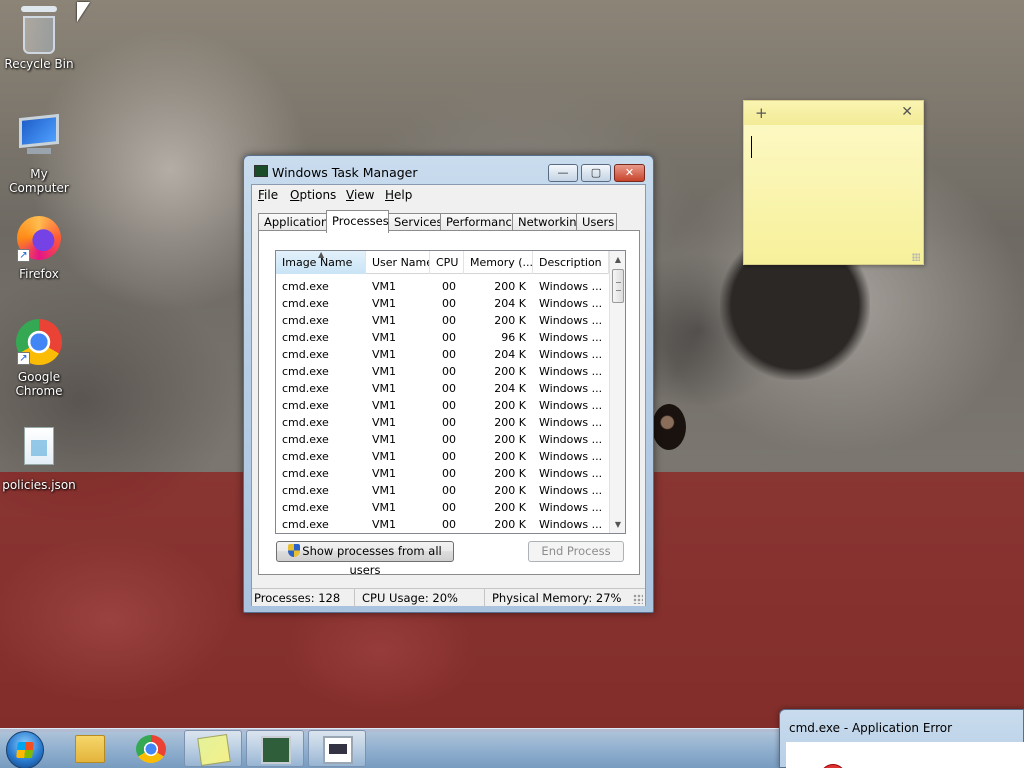  I want to click on show-all-users-button: Show processes from all users, so click(365, 559).